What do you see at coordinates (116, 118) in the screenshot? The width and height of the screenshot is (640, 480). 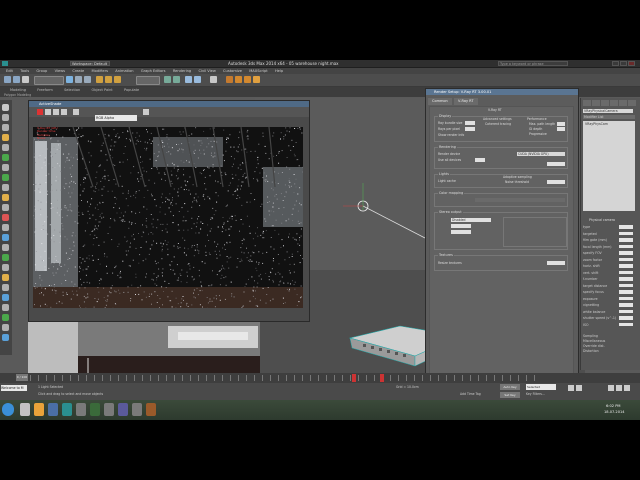 I see `channel-dropdown: RGB Alpha` at bounding box center [116, 118].